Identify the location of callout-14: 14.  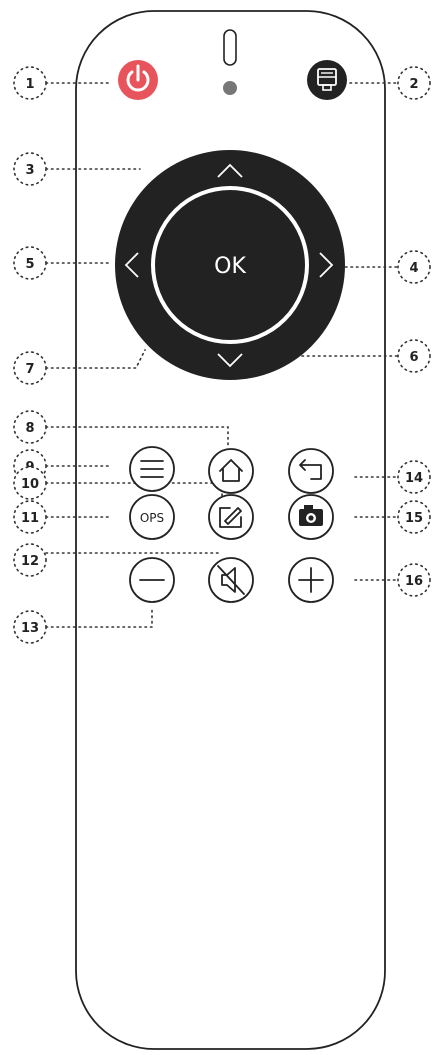
(414, 477).